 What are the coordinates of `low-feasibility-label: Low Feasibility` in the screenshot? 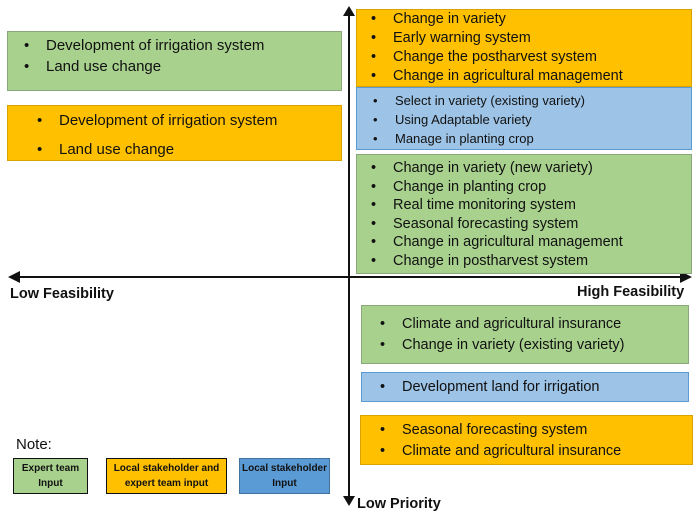 It's located at (62, 294).